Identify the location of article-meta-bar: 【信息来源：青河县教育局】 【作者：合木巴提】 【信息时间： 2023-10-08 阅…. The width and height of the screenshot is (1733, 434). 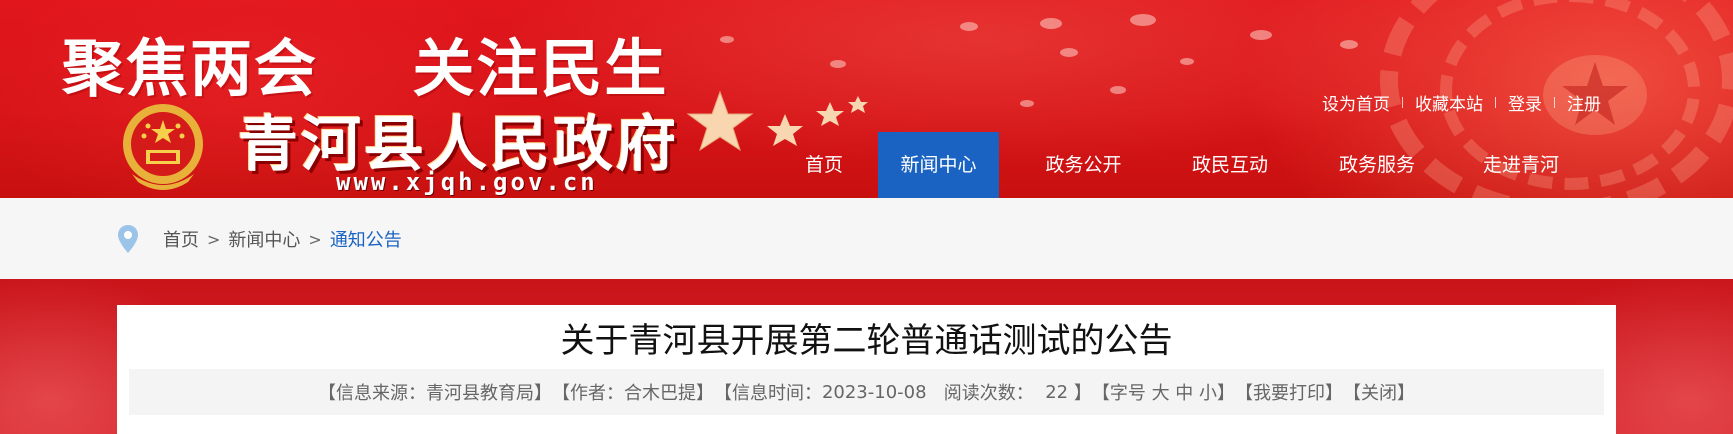
(866, 392).